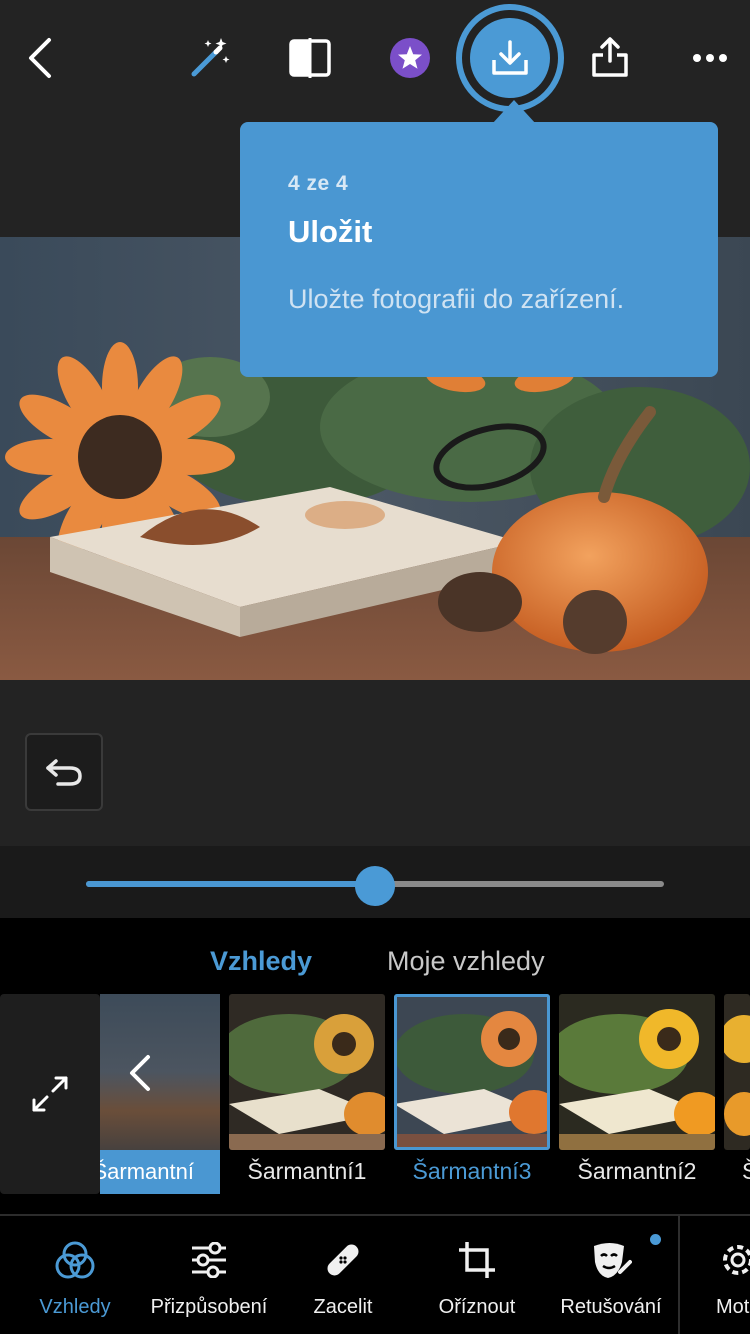 The width and height of the screenshot is (750, 1334). What do you see at coordinates (611, 1307) in the screenshot?
I see `nav-label: Retušování` at bounding box center [611, 1307].